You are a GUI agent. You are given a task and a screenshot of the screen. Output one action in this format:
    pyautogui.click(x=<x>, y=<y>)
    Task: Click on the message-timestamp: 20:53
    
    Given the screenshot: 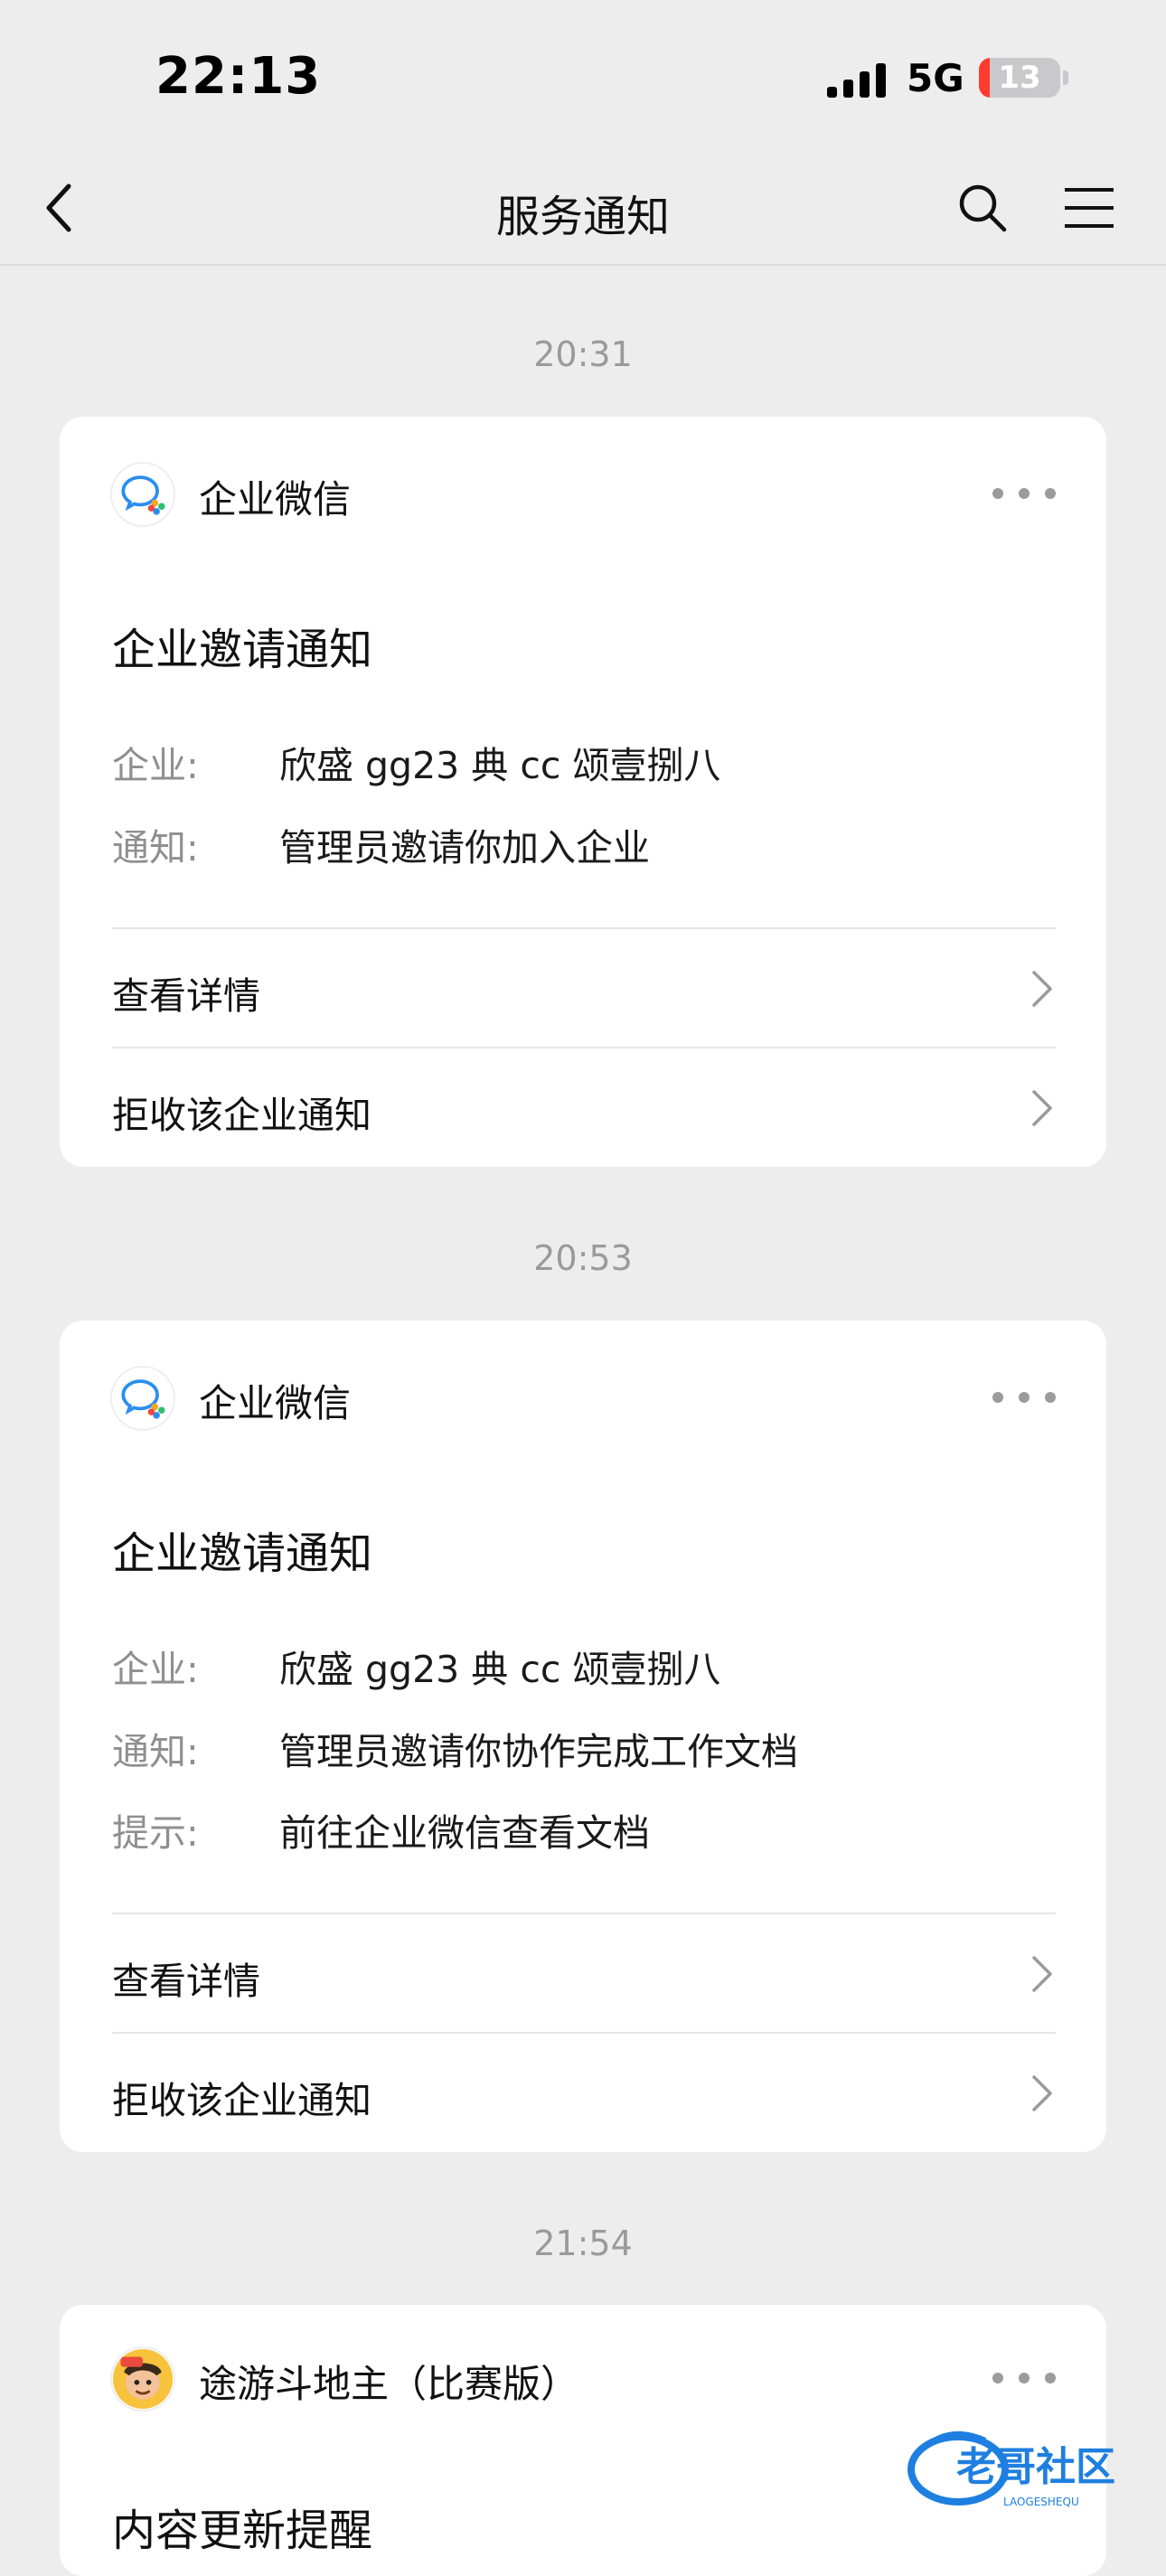 What is the action you would take?
    pyautogui.click(x=583, y=1258)
    